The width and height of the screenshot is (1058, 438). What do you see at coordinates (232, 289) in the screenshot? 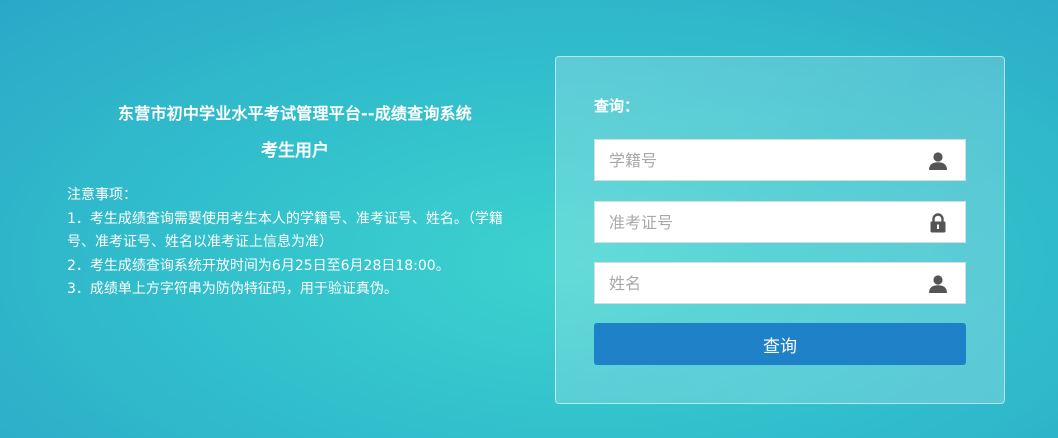
I see `notice-item: 3．成绩单上方字符串为防伪特征码，用于验证真伪。` at bounding box center [232, 289].